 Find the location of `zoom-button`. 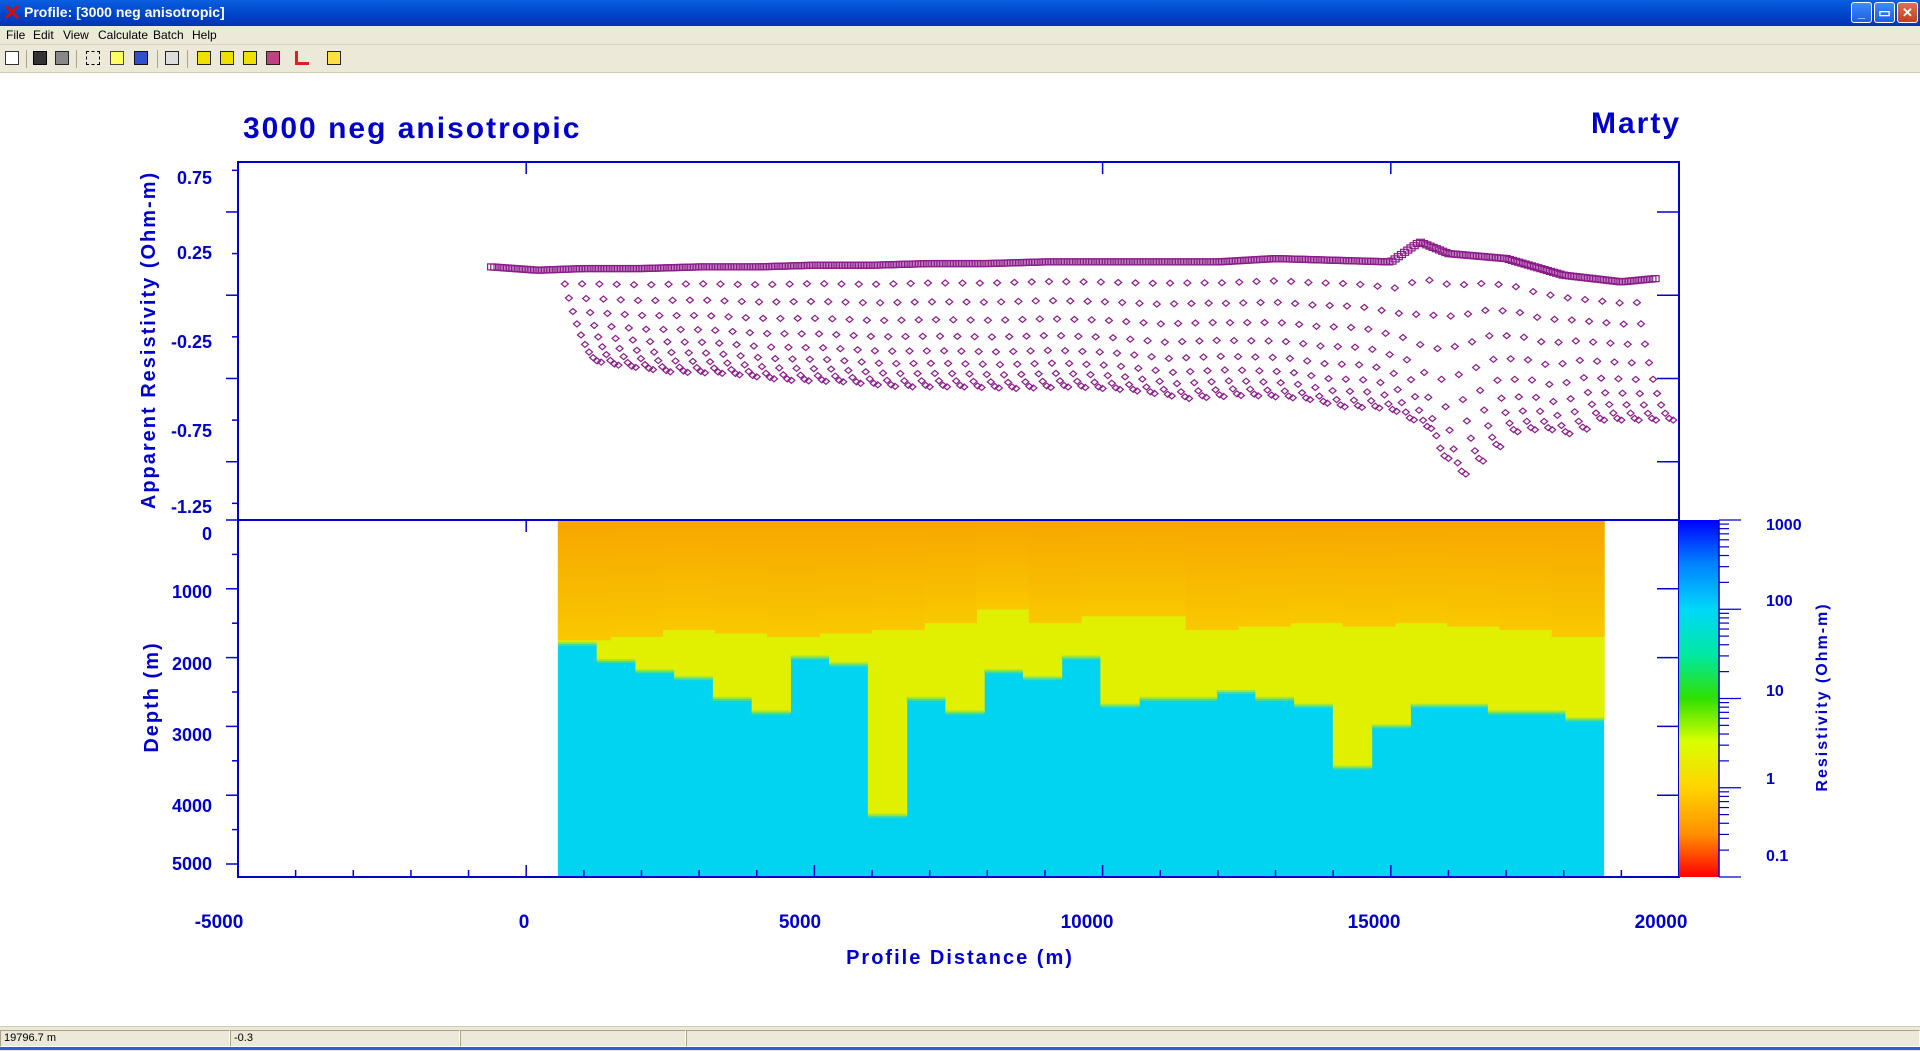

zoom-button is located at coordinates (141, 58).